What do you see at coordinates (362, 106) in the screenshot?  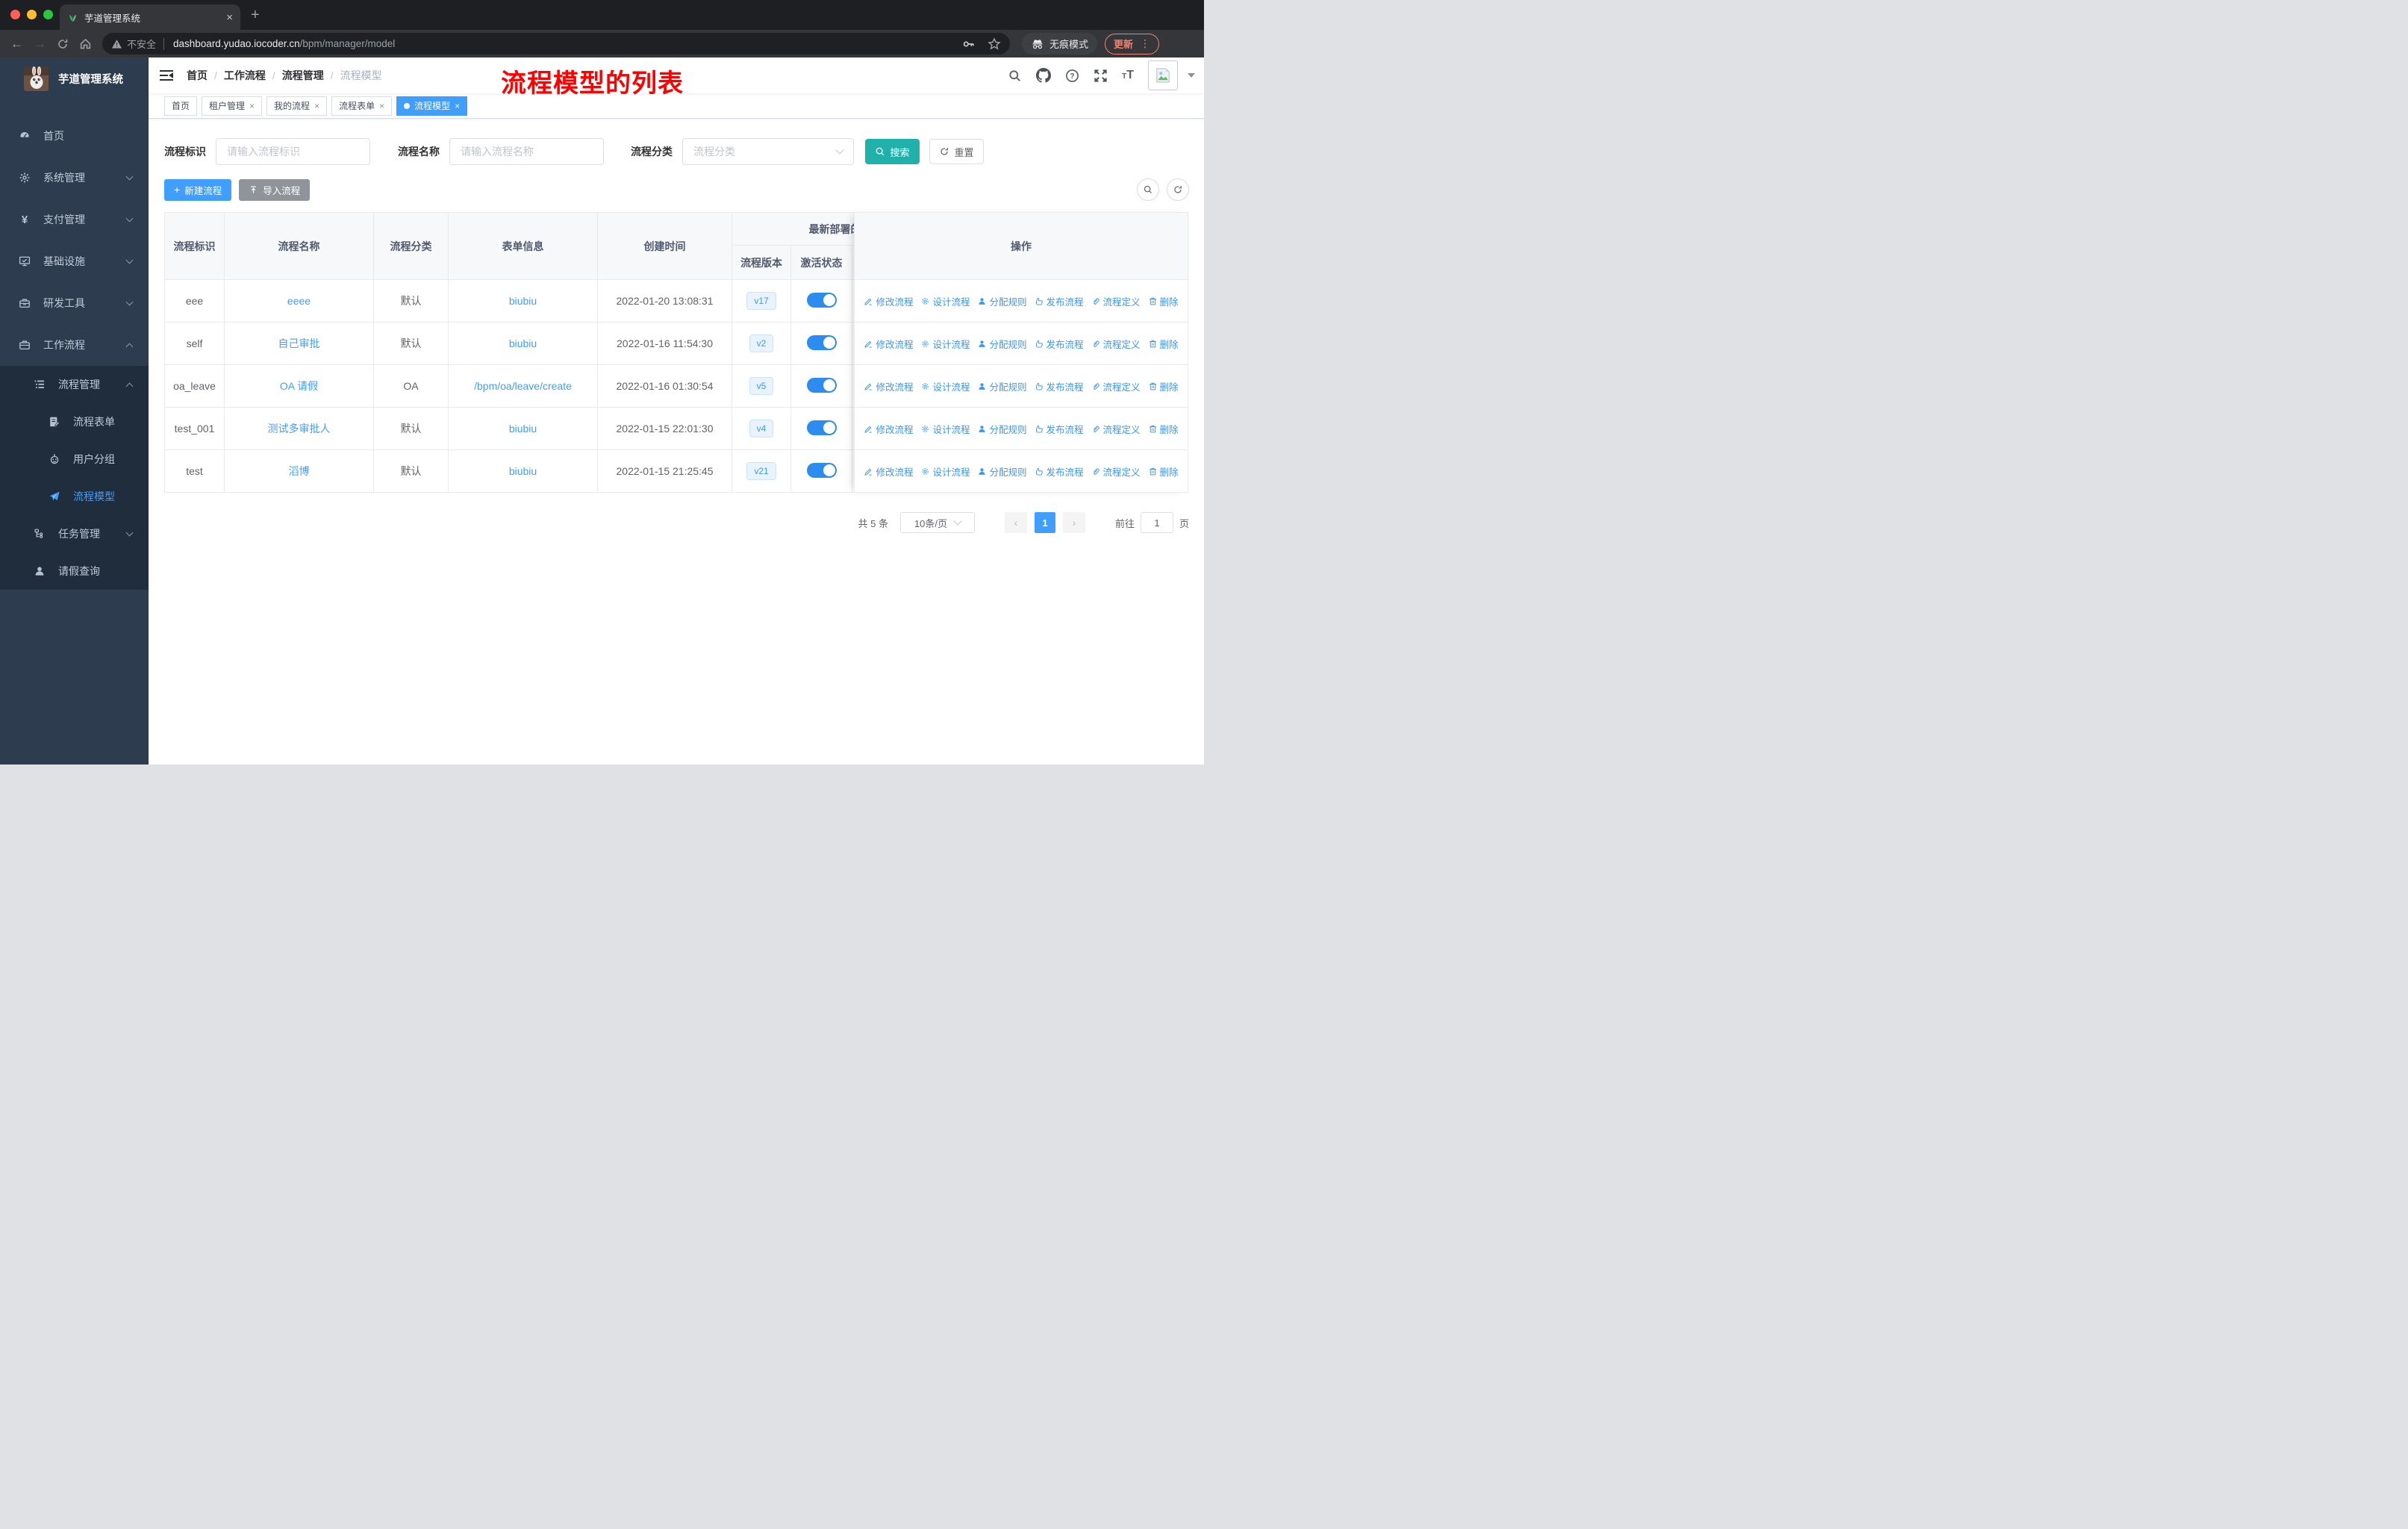 I see `tag-流程表单: 流程表单 ×` at bounding box center [362, 106].